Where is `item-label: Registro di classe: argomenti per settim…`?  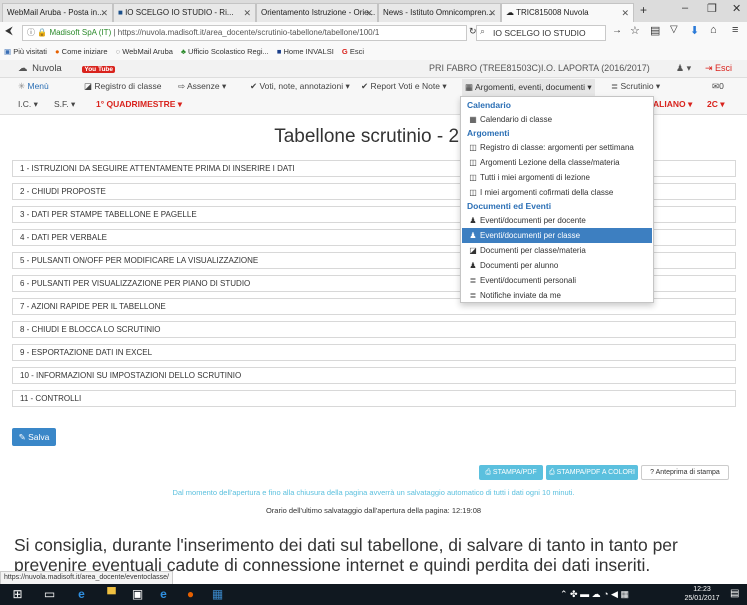 item-label: Registro di classe: argomenti per settim… is located at coordinates (557, 147).